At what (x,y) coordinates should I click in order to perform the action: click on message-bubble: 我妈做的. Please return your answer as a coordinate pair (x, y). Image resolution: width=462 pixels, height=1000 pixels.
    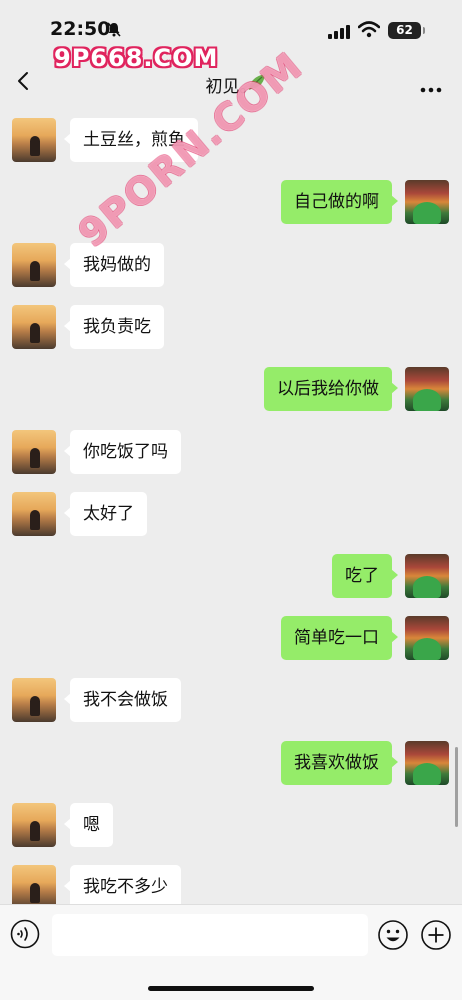
    Looking at the image, I should click on (114, 265).